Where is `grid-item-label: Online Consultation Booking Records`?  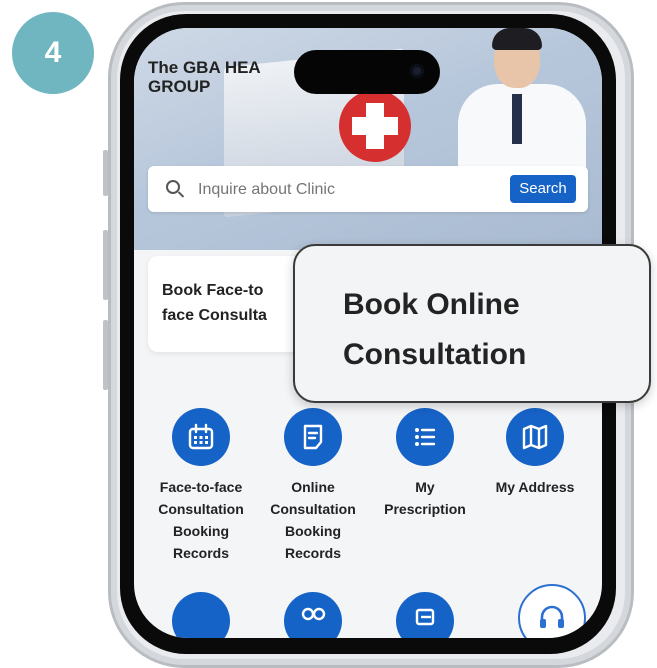
grid-item-label: Online Consultation Booking Records is located at coordinates (313, 520).